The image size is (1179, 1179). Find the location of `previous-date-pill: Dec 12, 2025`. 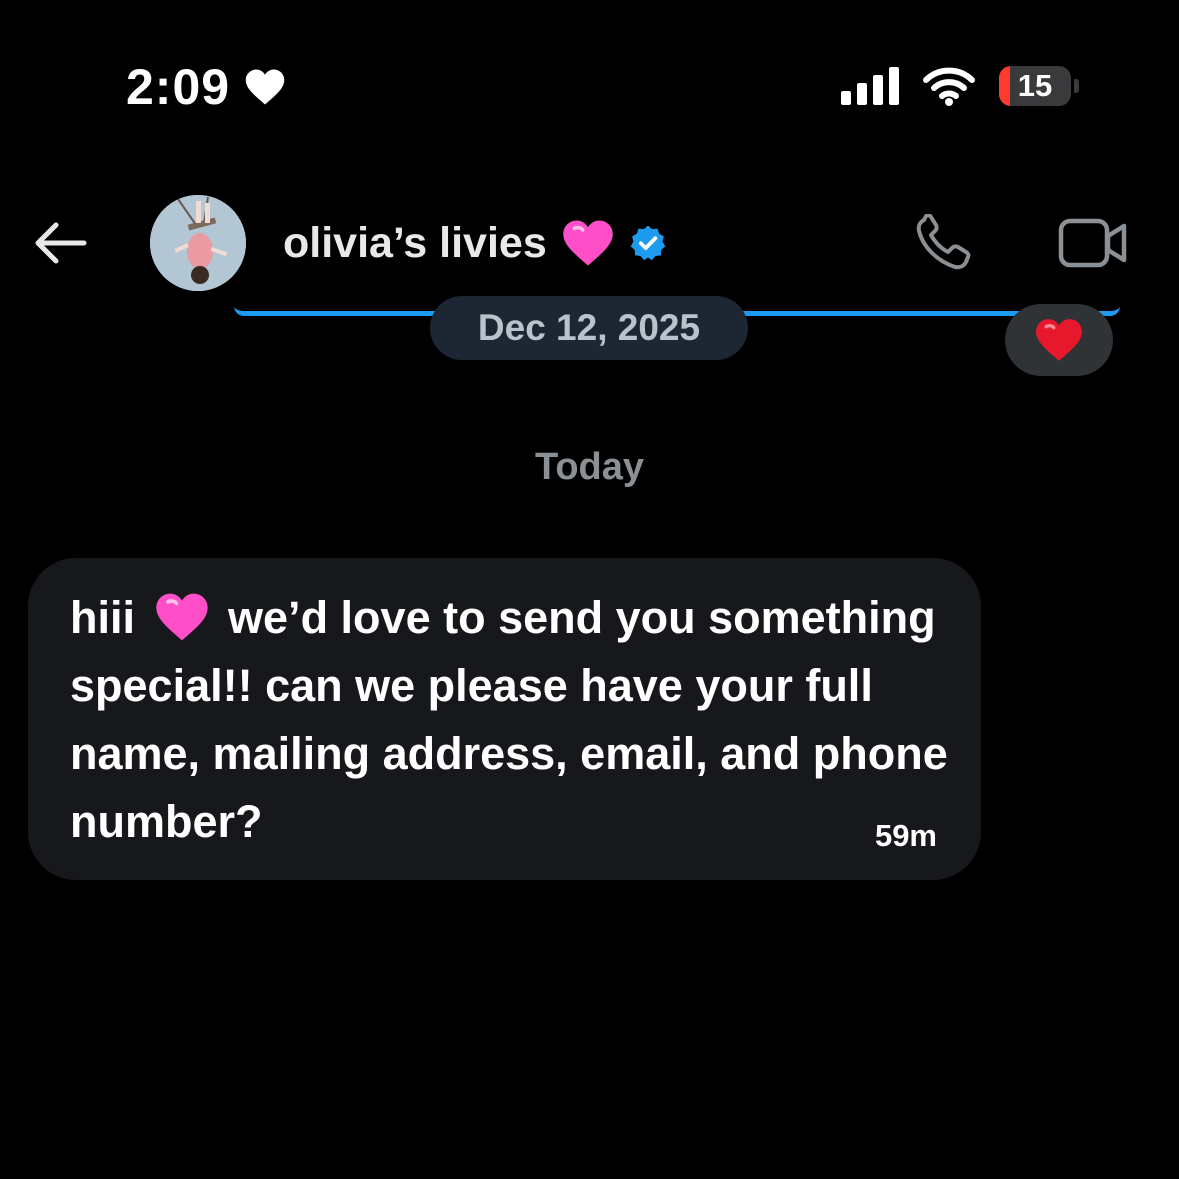

previous-date-pill: Dec 12, 2025 is located at coordinates (589, 328).